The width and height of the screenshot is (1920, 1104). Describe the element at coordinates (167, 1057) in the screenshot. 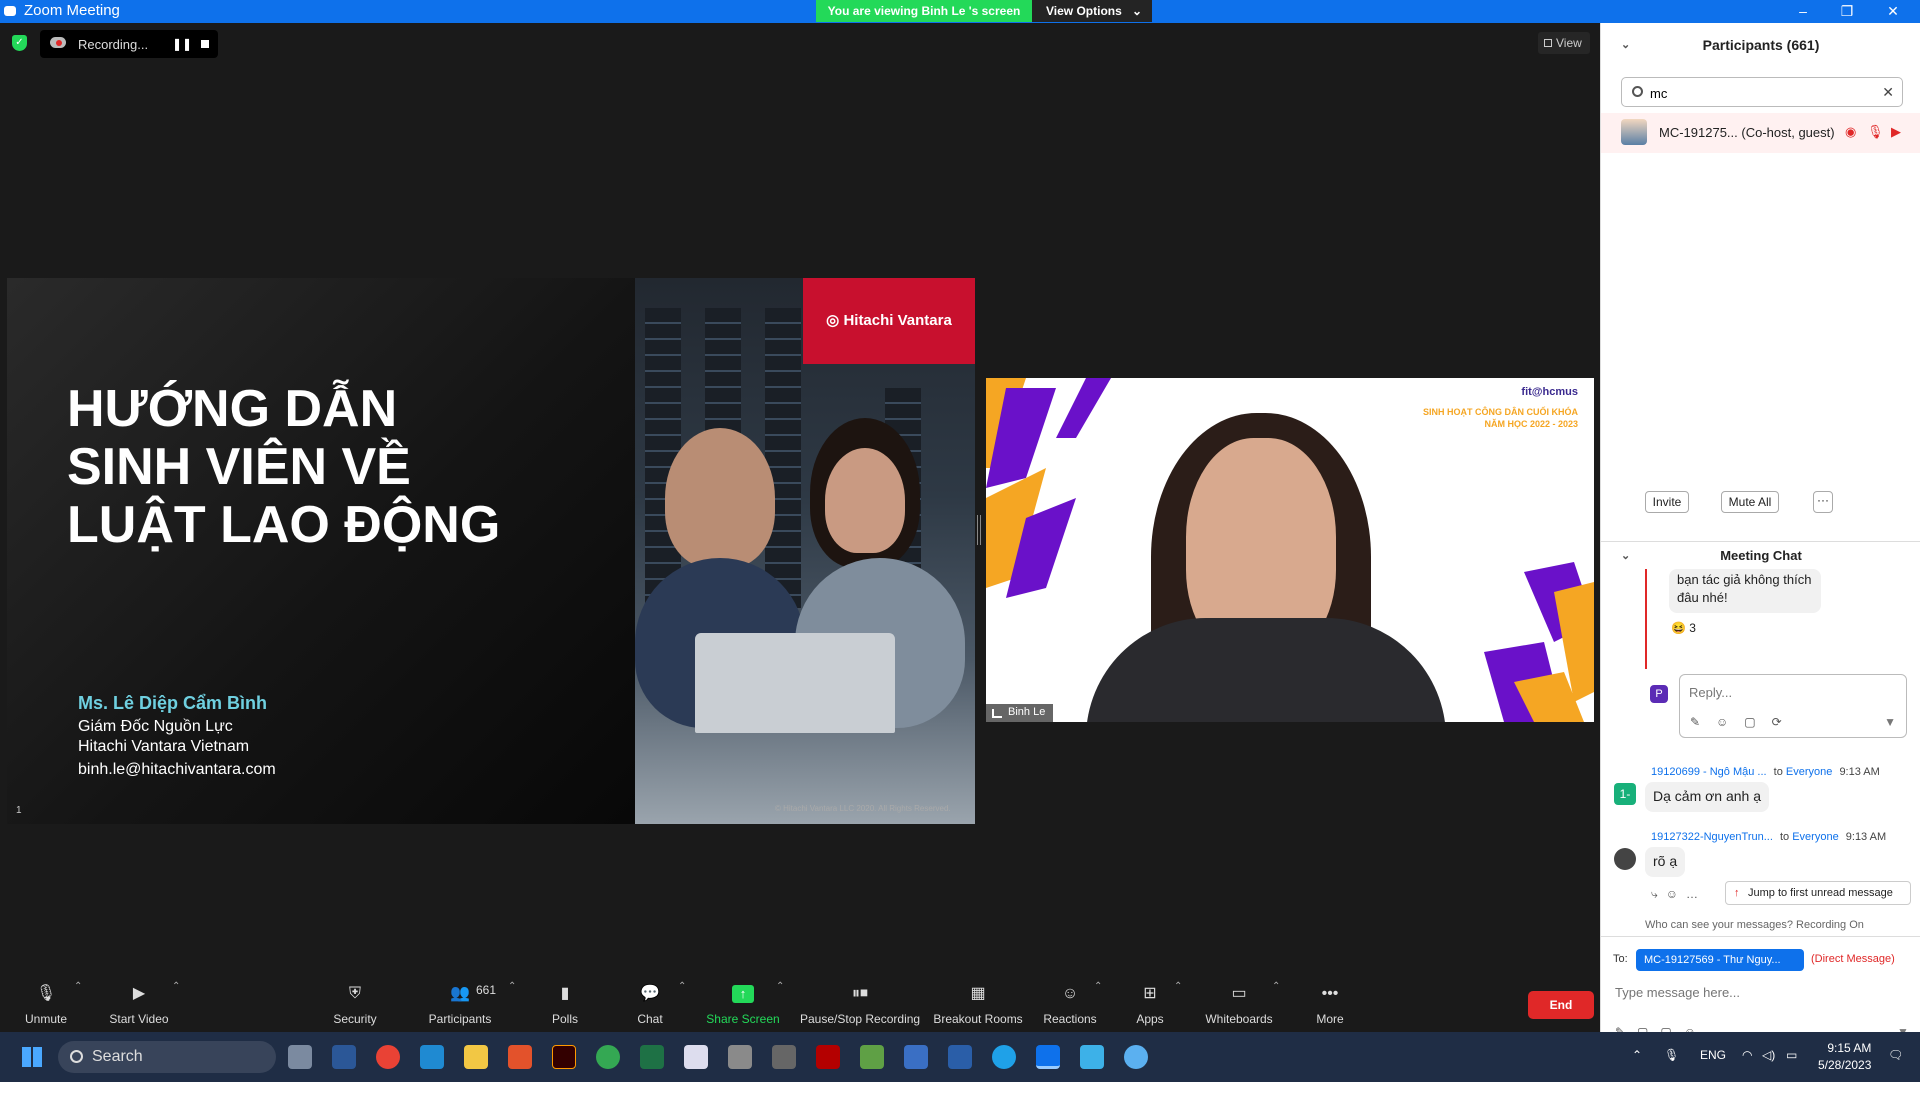

I see `taskbar-search: Search` at that location.